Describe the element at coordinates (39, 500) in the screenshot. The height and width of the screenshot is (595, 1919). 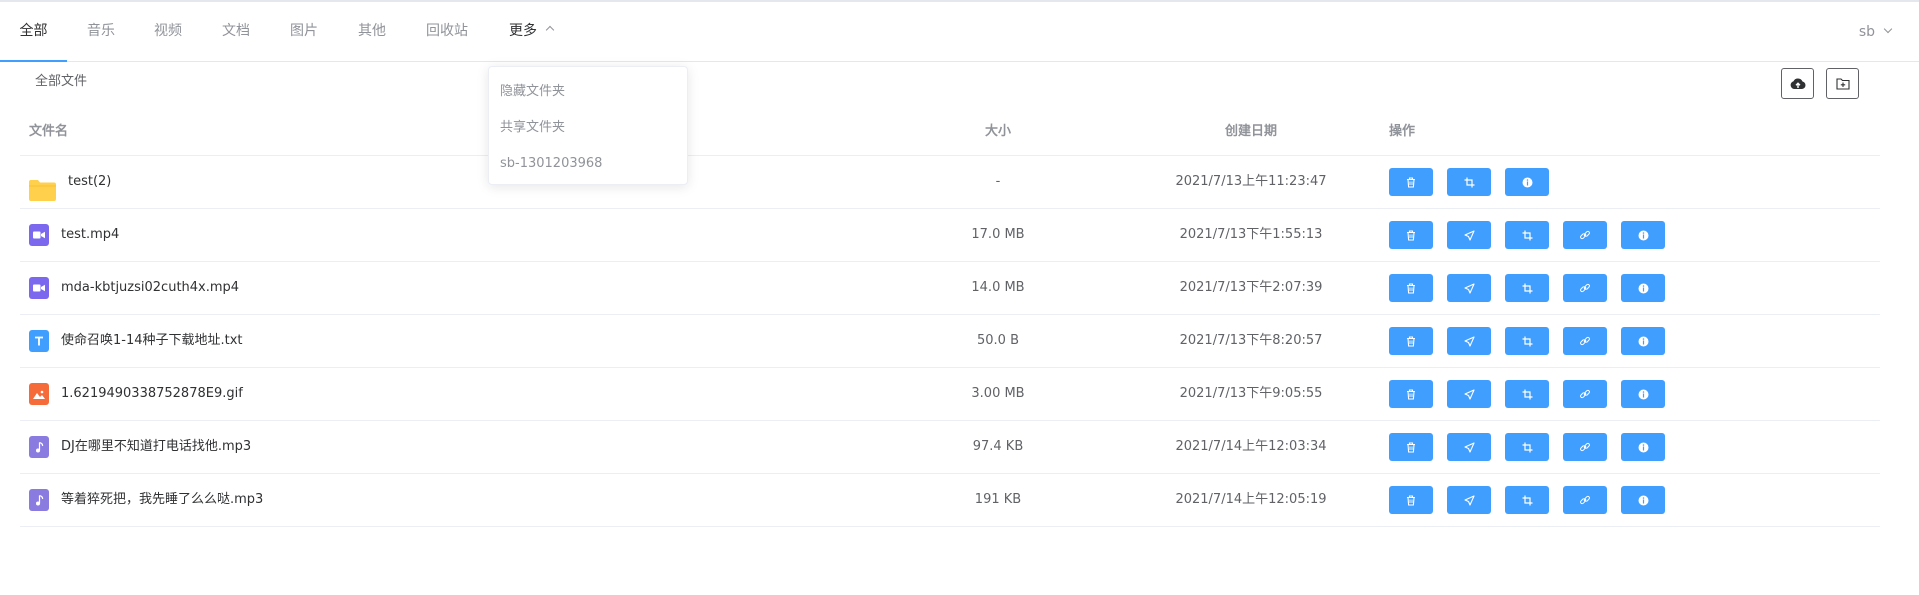
I see `audio-file-icon` at that location.